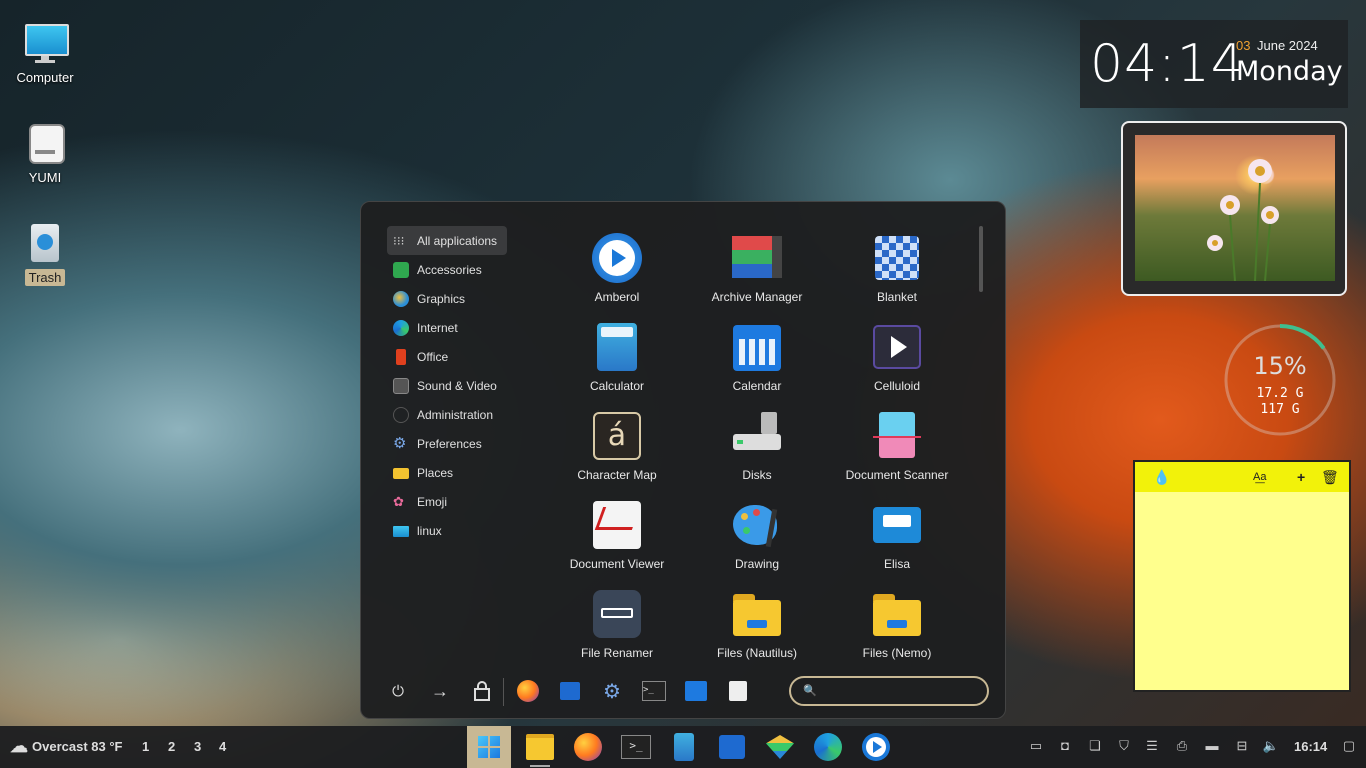 The height and width of the screenshot is (768, 1366). Describe the element at coordinates (738, 691) in the screenshot. I see `notes-icon` at that location.